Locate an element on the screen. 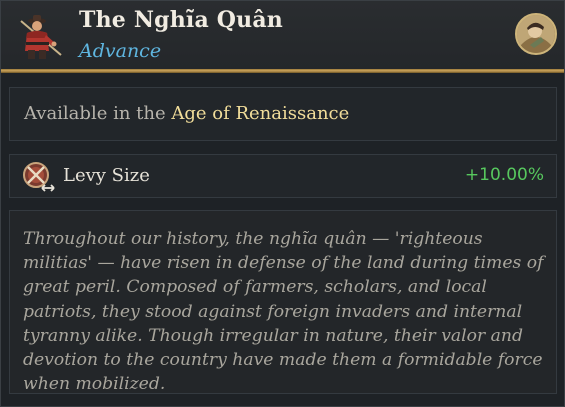 This screenshot has width=565, height=407. availability-panel: Available in the Age of Renaissance is located at coordinates (283, 114).